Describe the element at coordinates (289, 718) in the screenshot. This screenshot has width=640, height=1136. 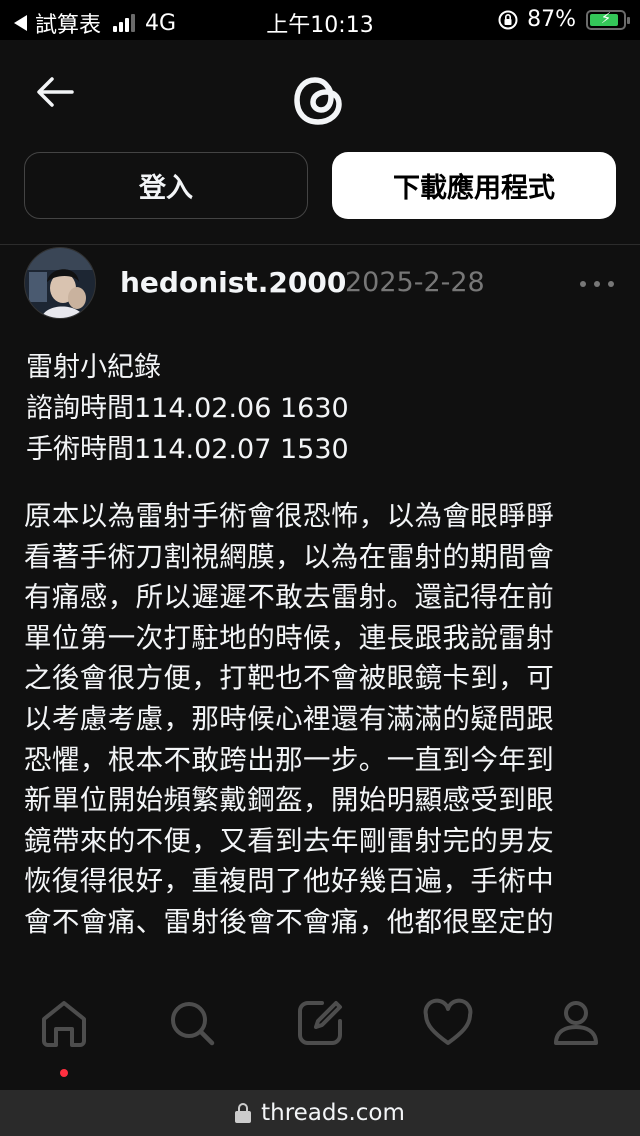
I see `post-paragraph-line: 以考慮考慮，那時候心裡還有滿滿的疑問跟` at that location.